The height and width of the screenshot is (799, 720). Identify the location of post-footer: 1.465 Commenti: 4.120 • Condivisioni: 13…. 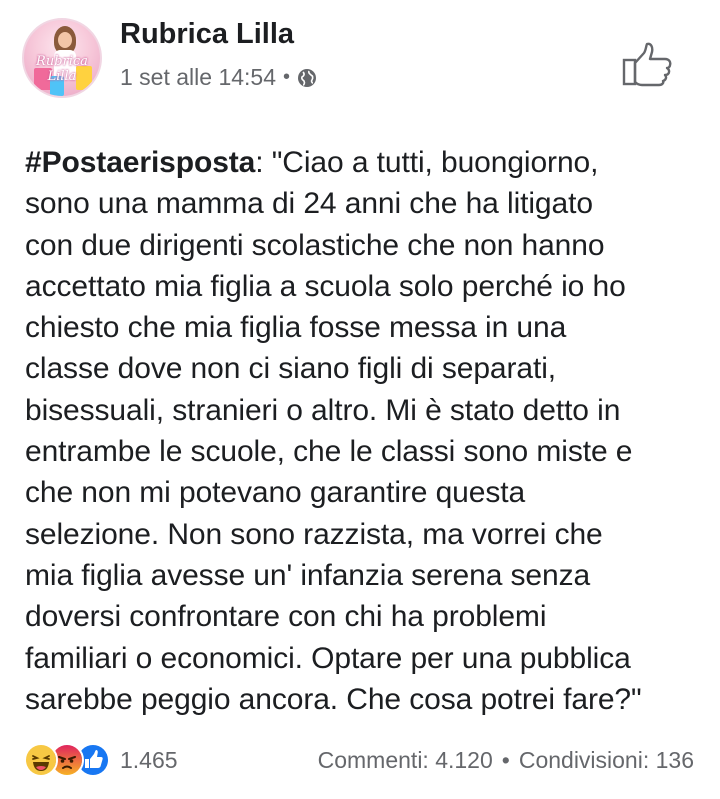
(360, 760).